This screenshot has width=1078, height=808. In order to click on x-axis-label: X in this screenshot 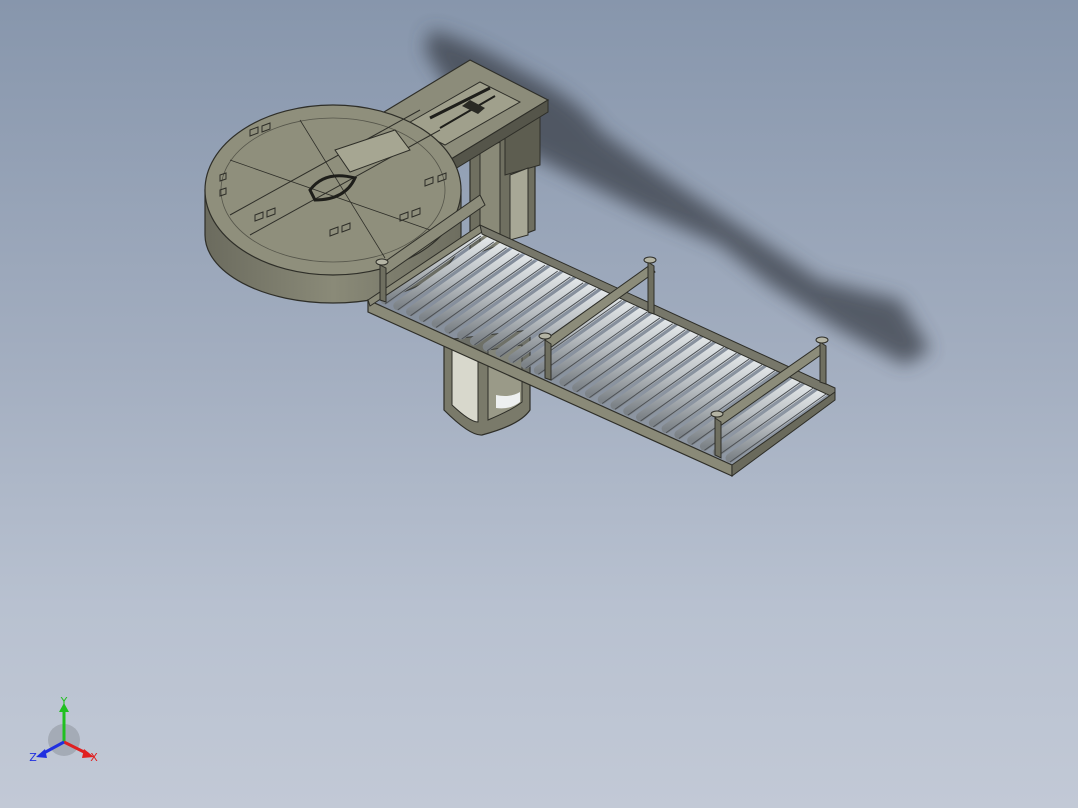, I will do `click(94, 757)`.